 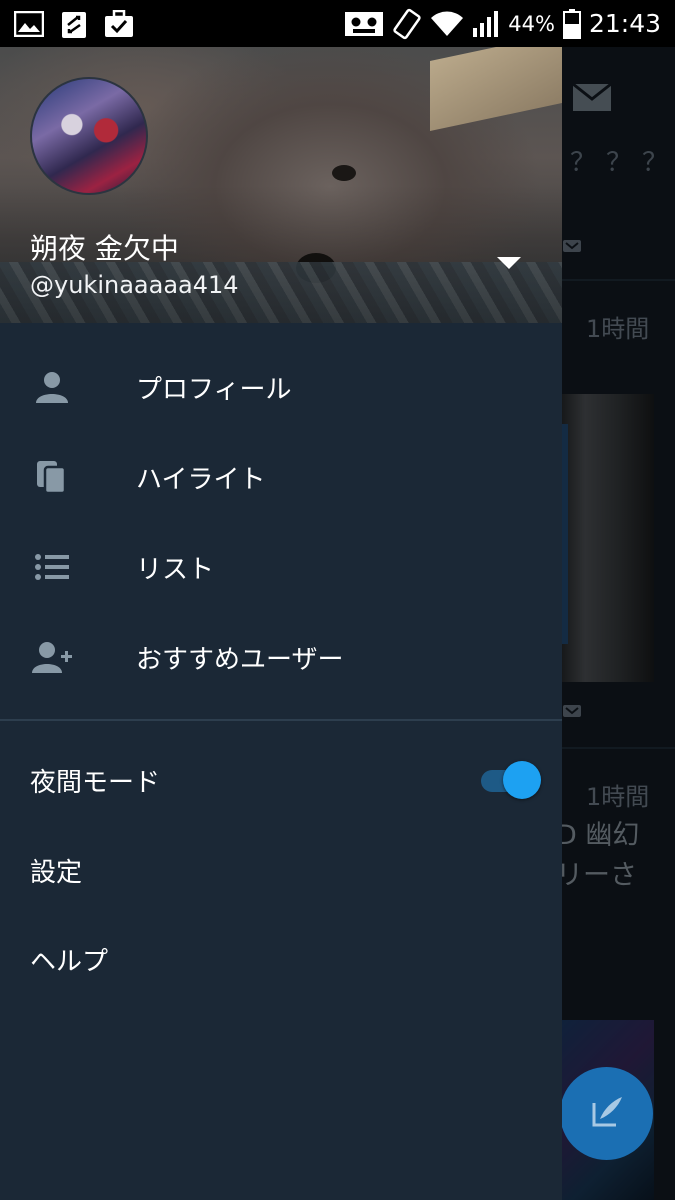 I want to click on compose-quill-icon, so click(x=607, y=1114).